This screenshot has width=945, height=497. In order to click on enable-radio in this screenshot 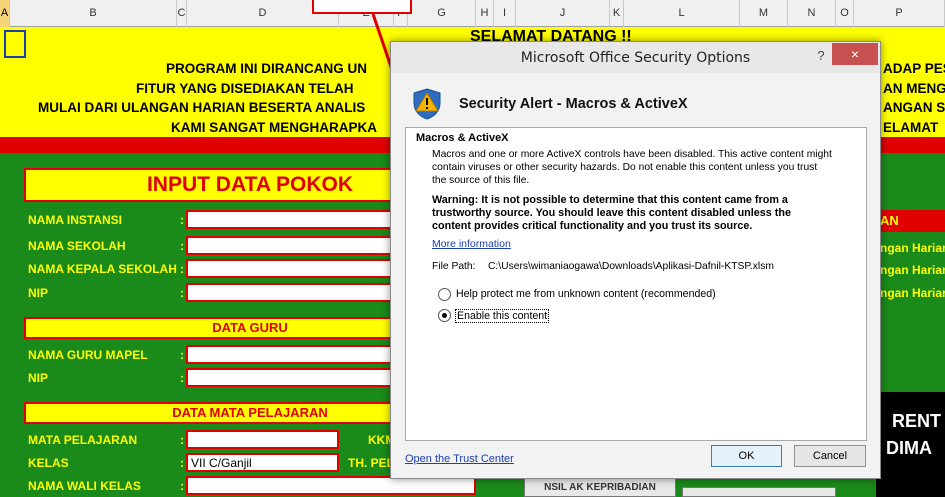, I will do `click(444, 315)`.